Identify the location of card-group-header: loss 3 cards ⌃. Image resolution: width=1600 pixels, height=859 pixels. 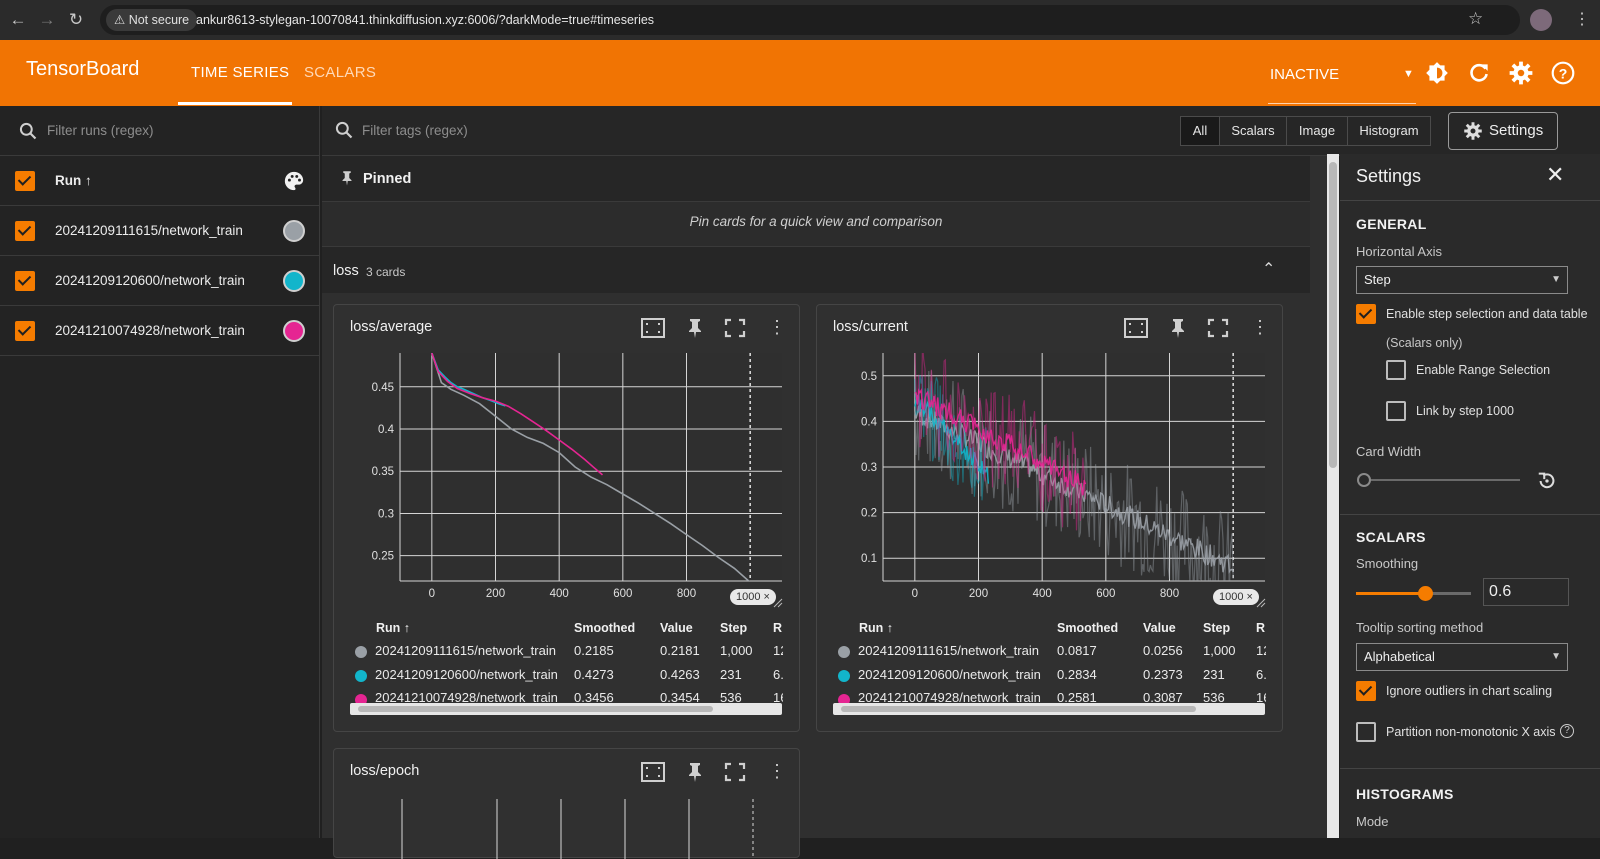
(816, 270).